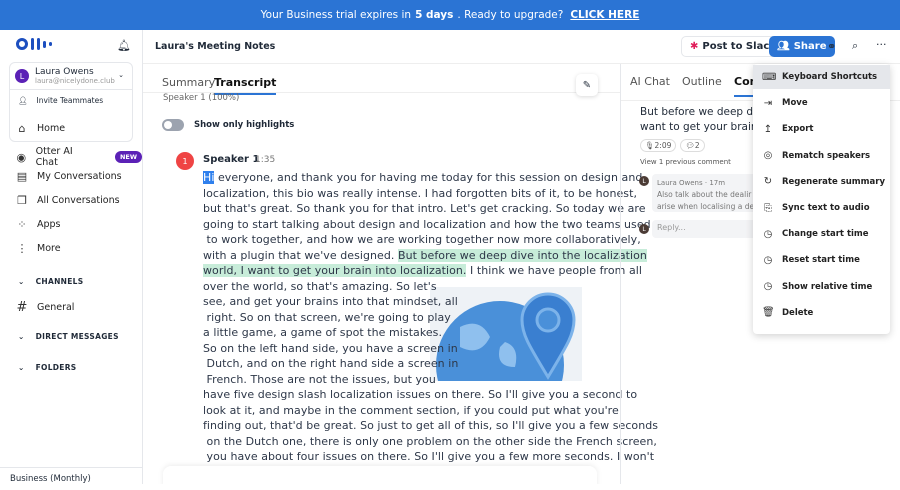  Describe the element at coordinates (658, 145) in the screenshot. I see `audio-chip: 🎙︎2:09` at that location.